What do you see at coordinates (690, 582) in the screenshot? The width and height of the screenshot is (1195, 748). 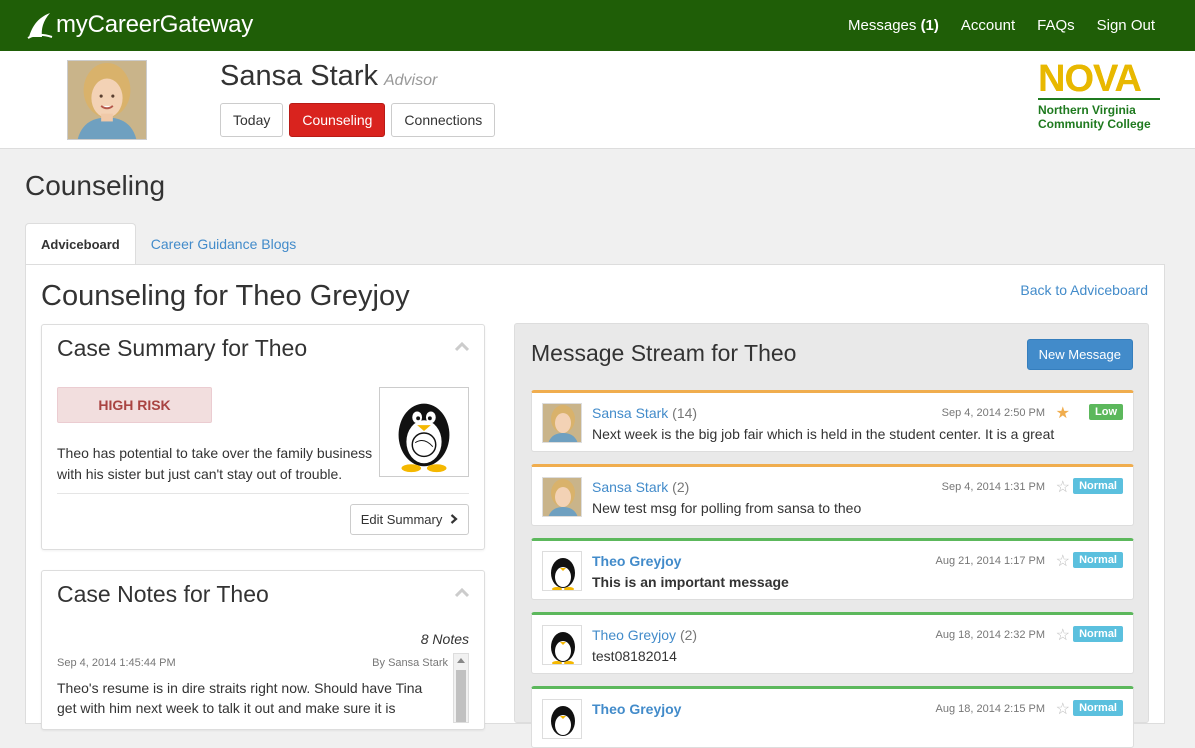 I see `message-preview: This is an important message` at bounding box center [690, 582].